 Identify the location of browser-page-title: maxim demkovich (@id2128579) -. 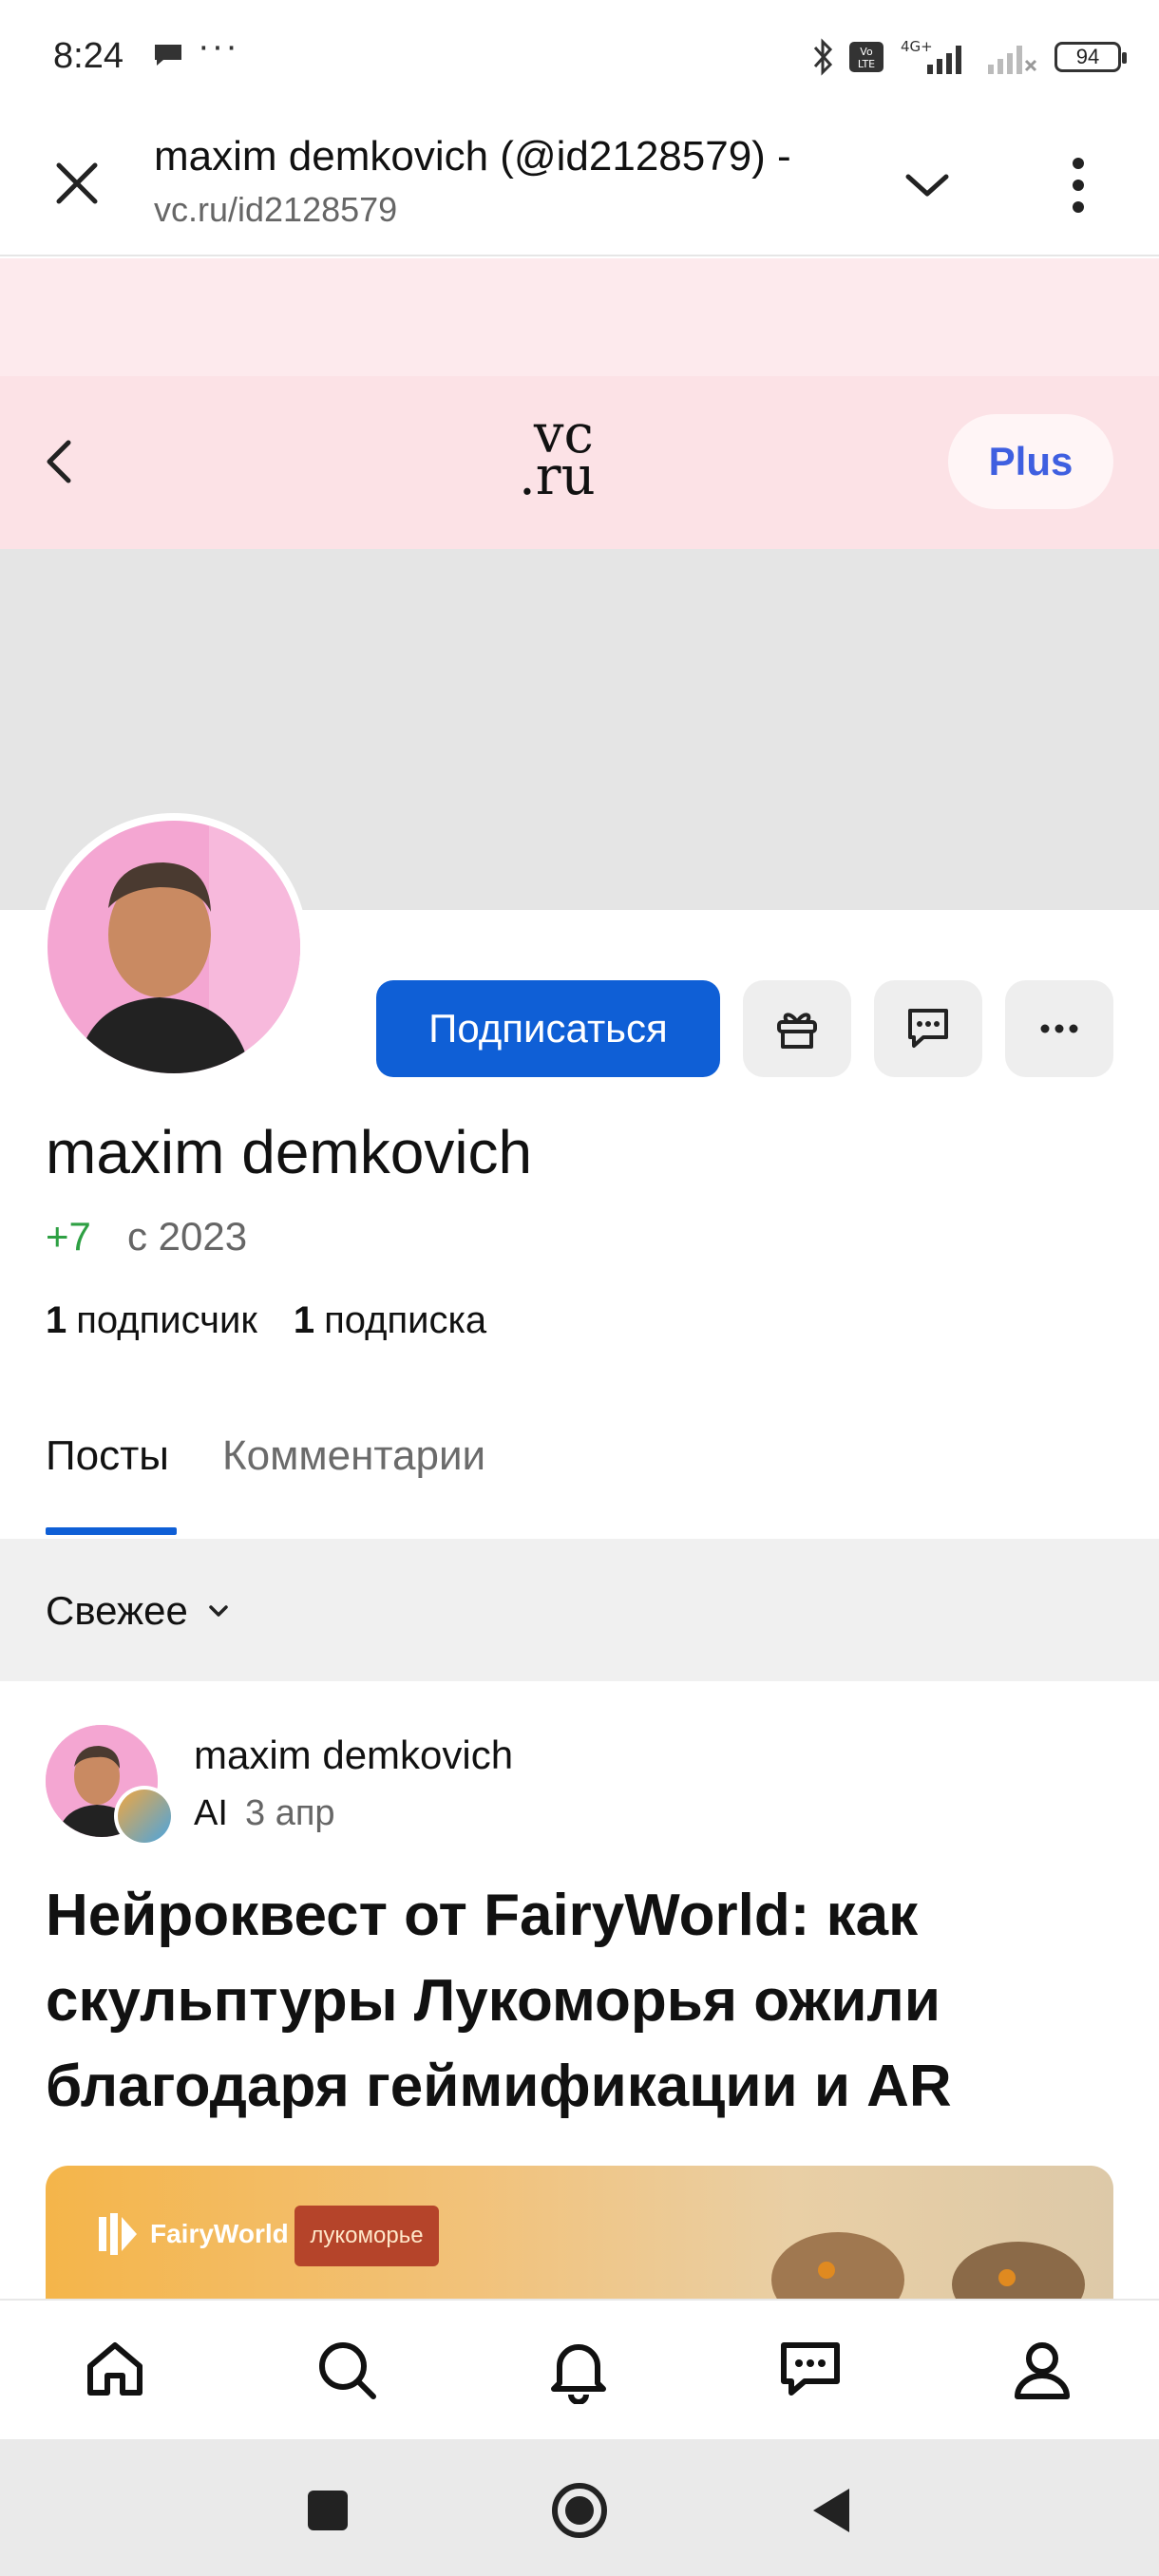
(472, 156).